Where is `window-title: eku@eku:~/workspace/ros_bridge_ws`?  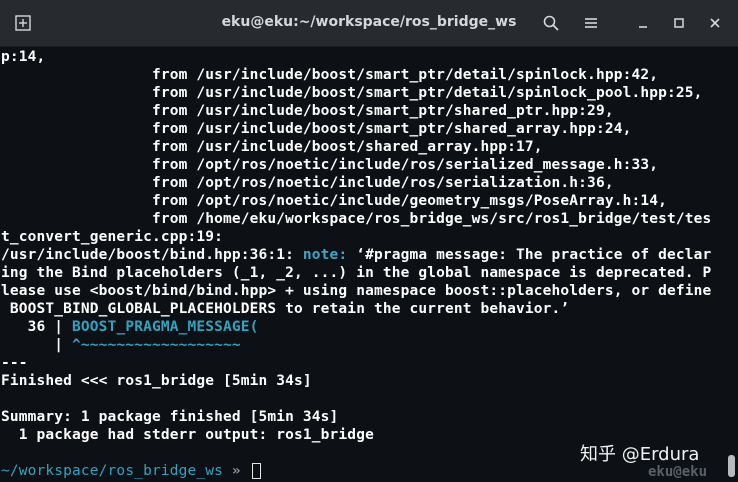 window-title: eku@eku:~/workspace/ros_bridge_ws is located at coordinates (369, 22).